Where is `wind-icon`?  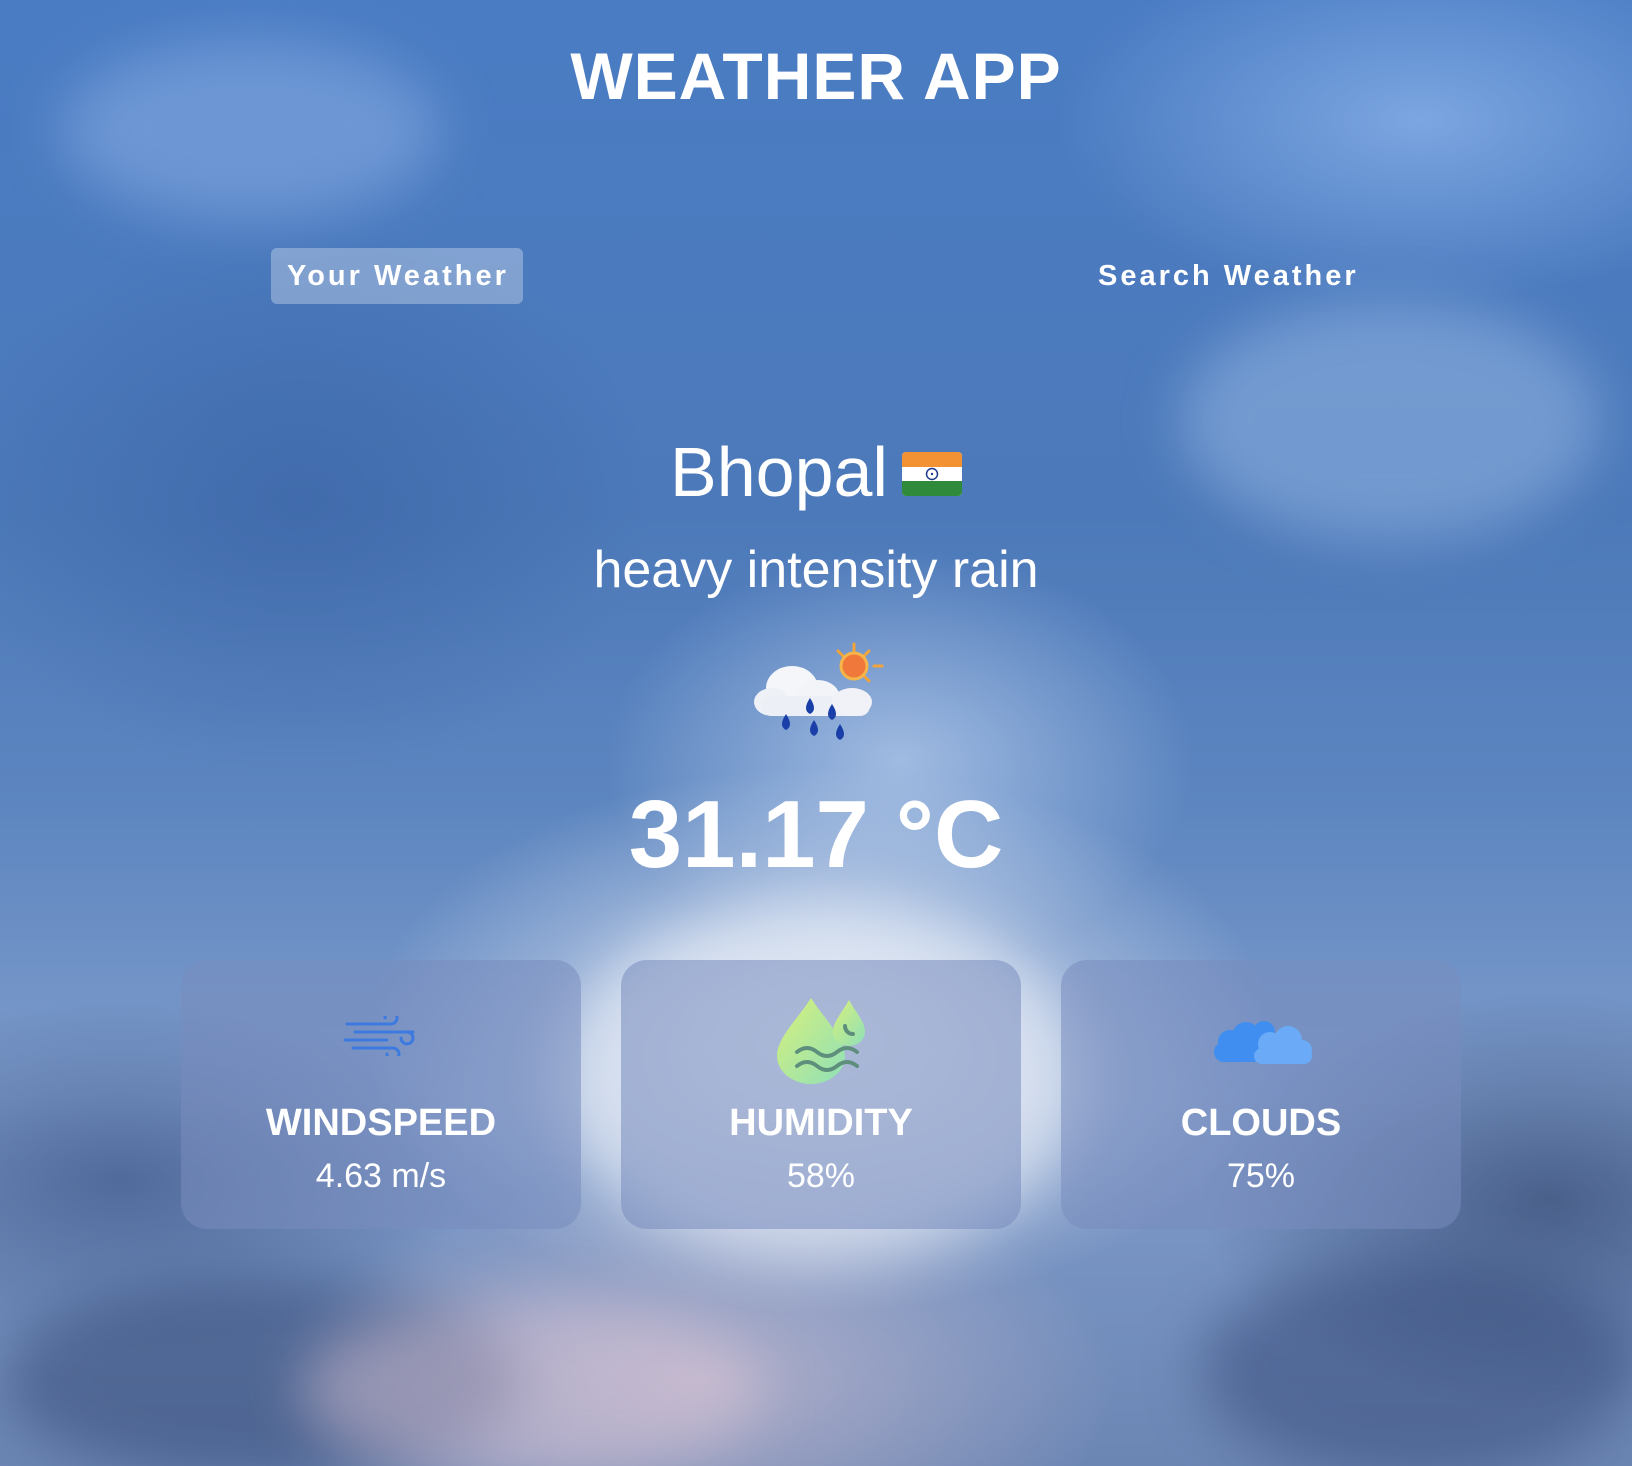
wind-icon is located at coordinates (381, 1036).